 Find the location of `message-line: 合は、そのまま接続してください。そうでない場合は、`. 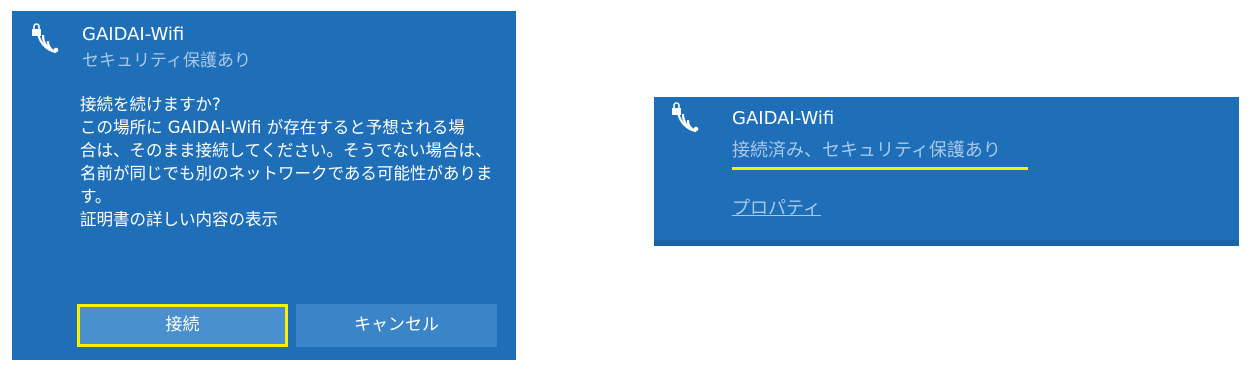

message-line: 合は、そのまま接続してください。そうでない場合は、 is located at coordinates (286, 150).